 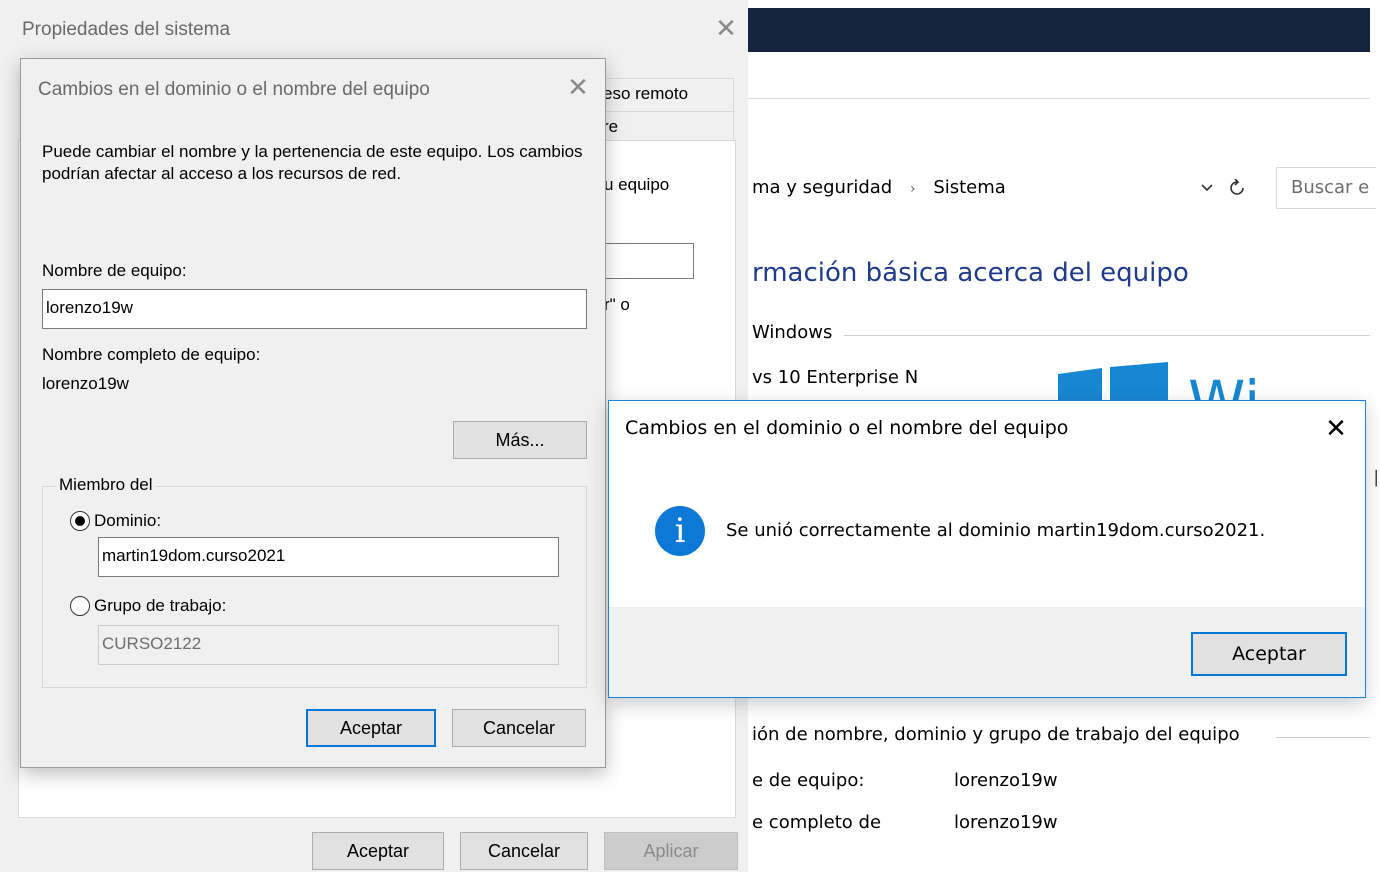 I want to click on breadcrumb-system-security: ma y seguridad, so click(x=822, y=187).